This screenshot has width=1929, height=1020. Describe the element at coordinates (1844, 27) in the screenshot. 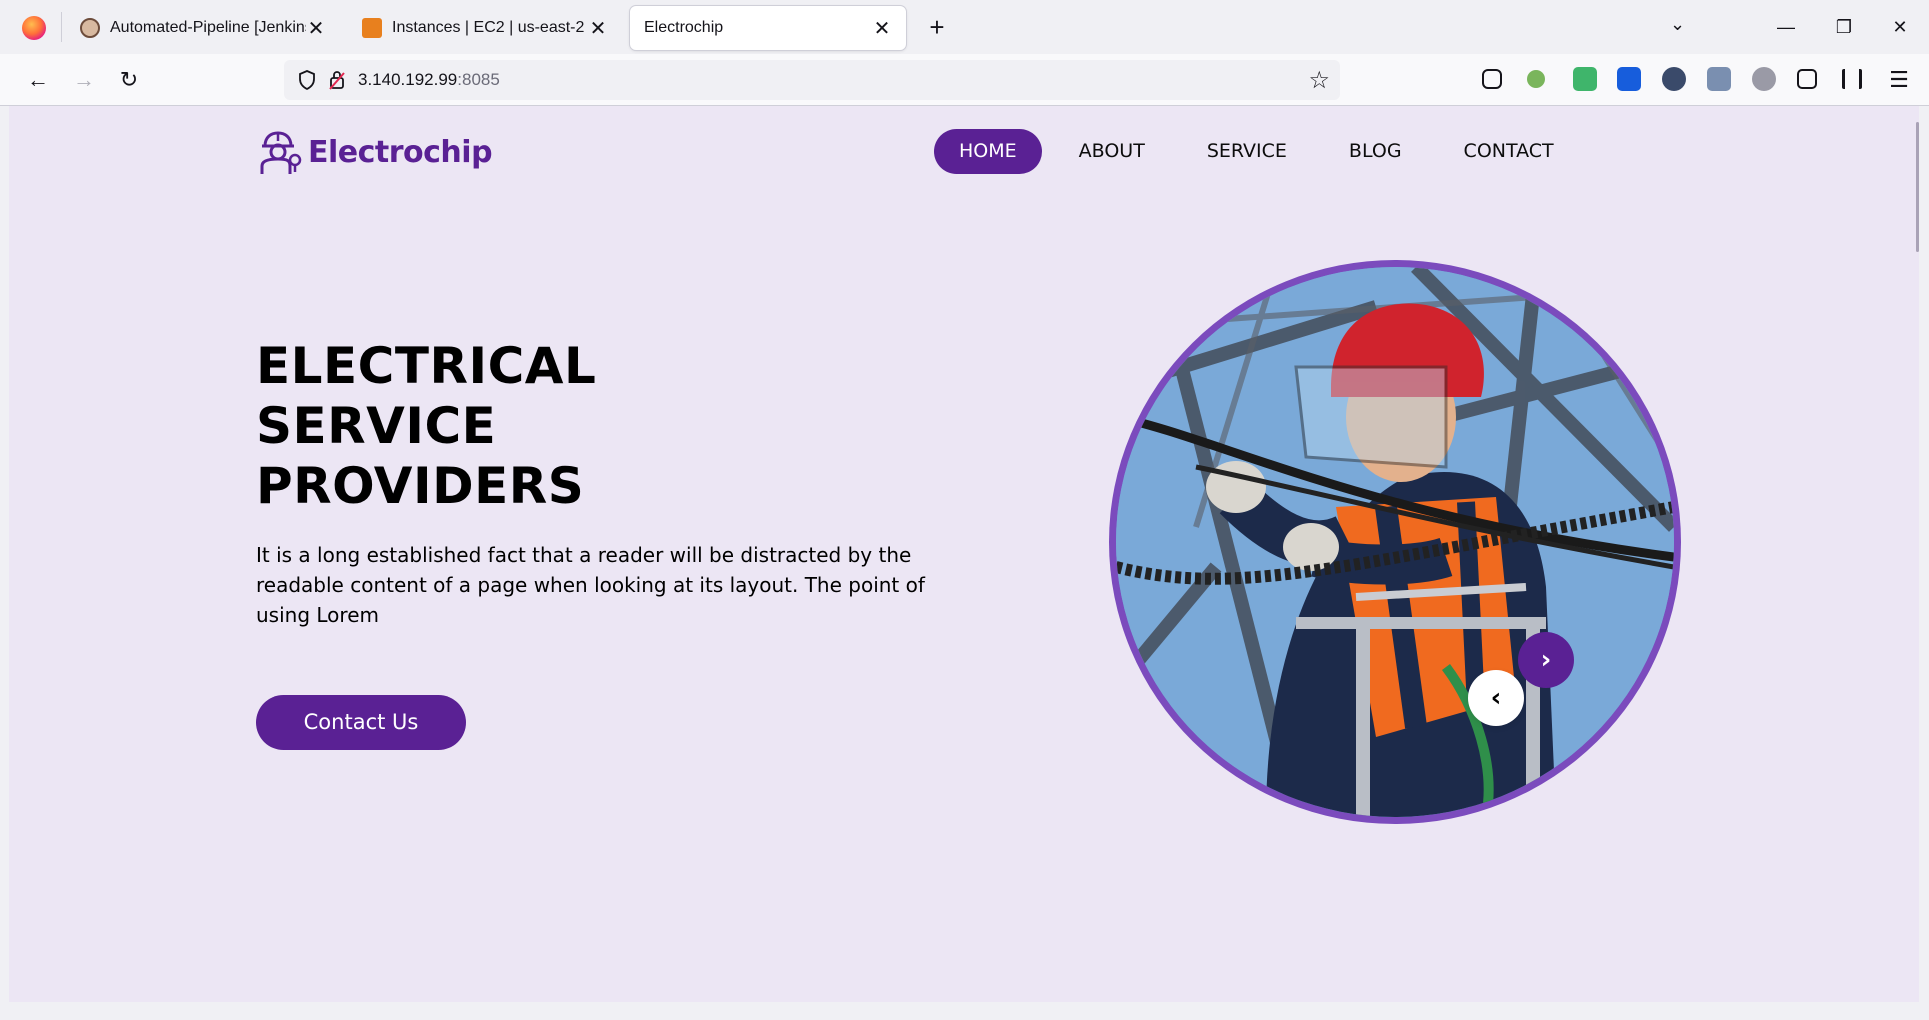

I see `restore-button: ❐` at that location.